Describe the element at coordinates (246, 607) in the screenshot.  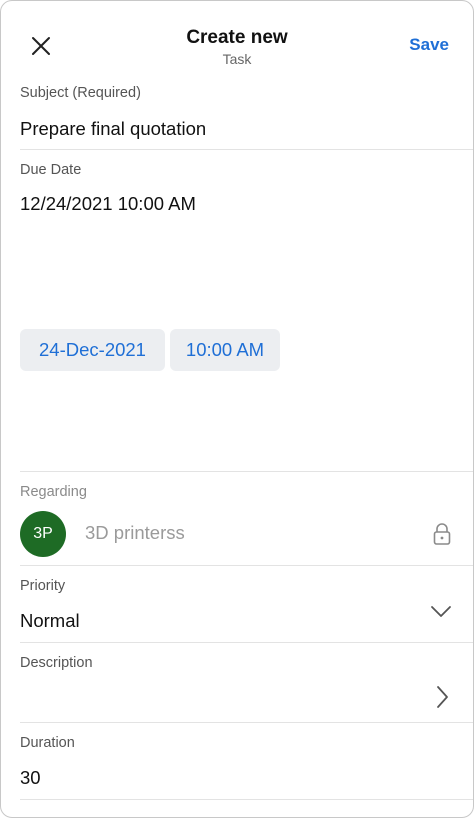
I see `priority-field: Priority Normal` at that location.